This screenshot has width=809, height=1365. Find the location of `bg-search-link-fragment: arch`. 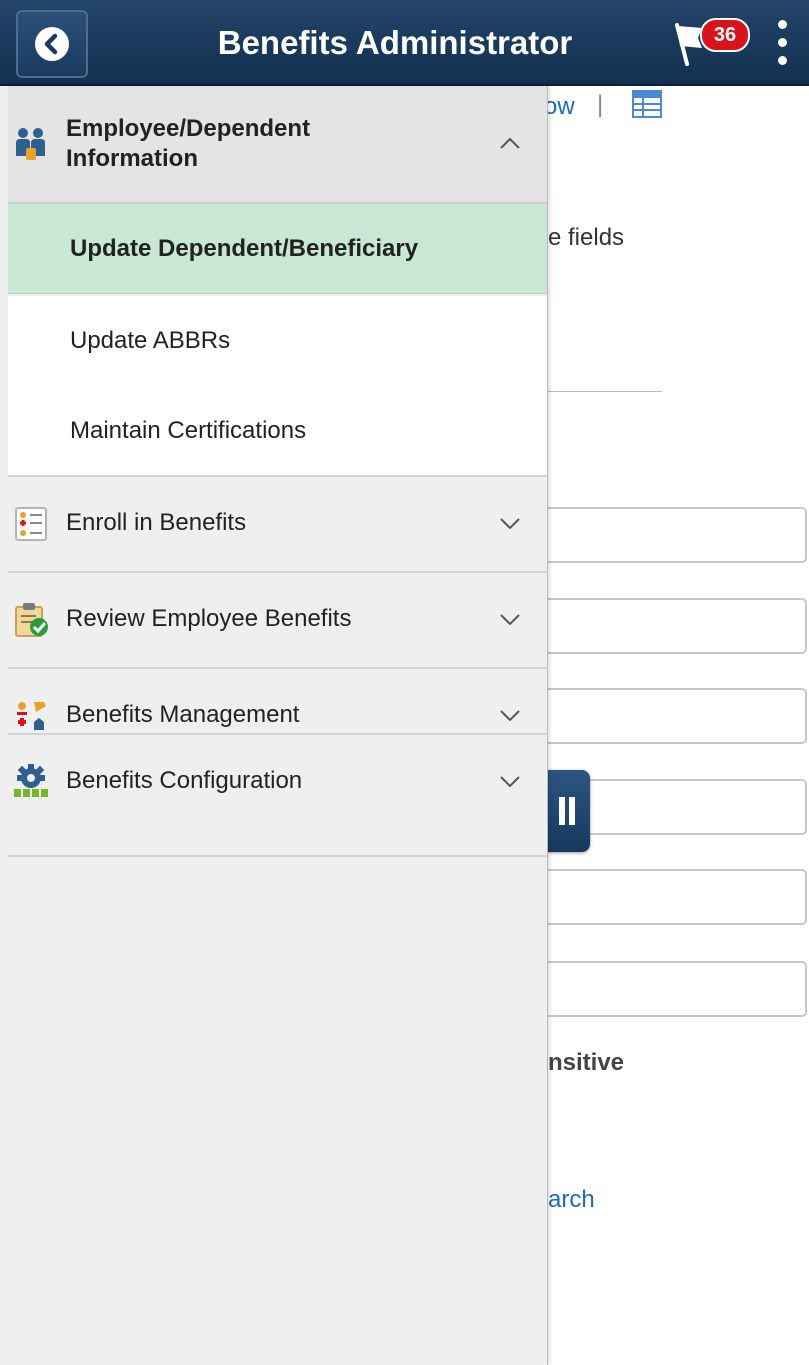

bg-search-link-fragment: arch is located at coordinates (571, 1200).